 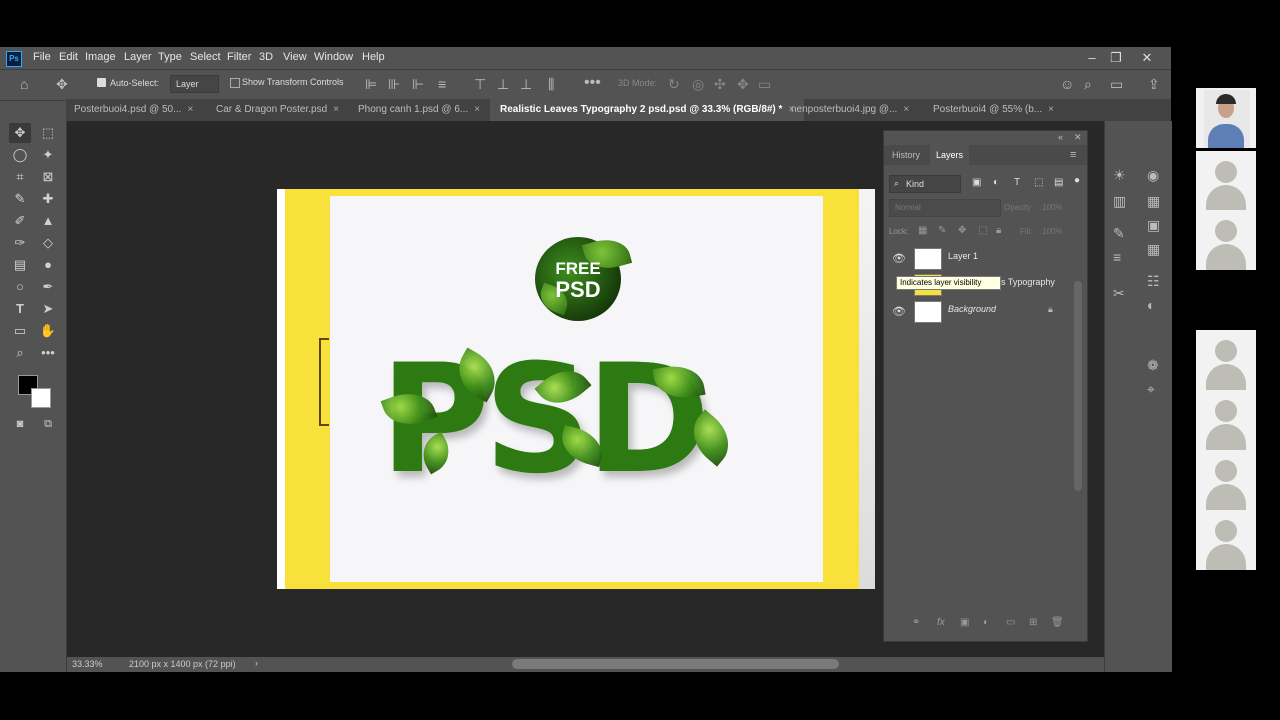 I want to click on more-options-icon: •••, so click(x=592, y=83).